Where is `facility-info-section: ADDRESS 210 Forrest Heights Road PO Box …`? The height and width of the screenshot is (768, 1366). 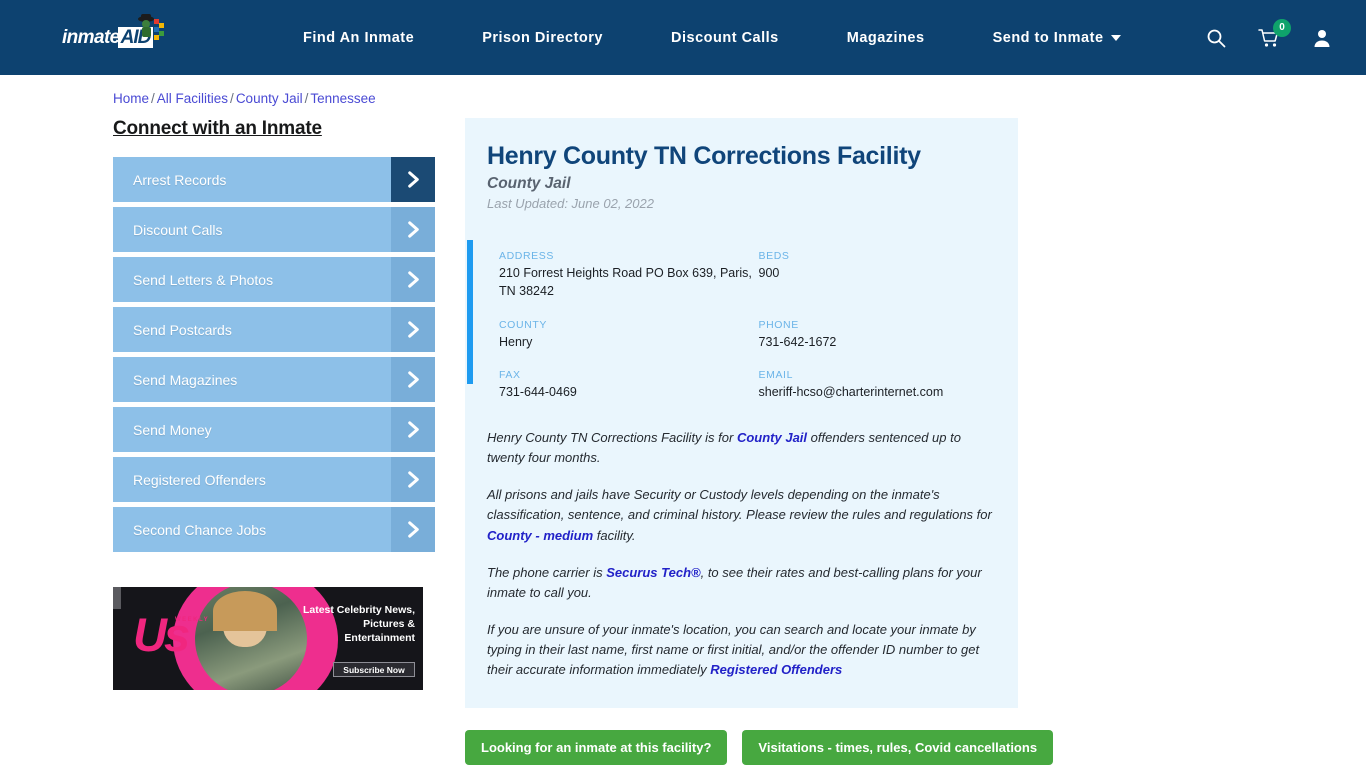
facility-info-section: ADDRESS 210 Forrest Heights Road PO Box … is located at coordinates (741, 321).